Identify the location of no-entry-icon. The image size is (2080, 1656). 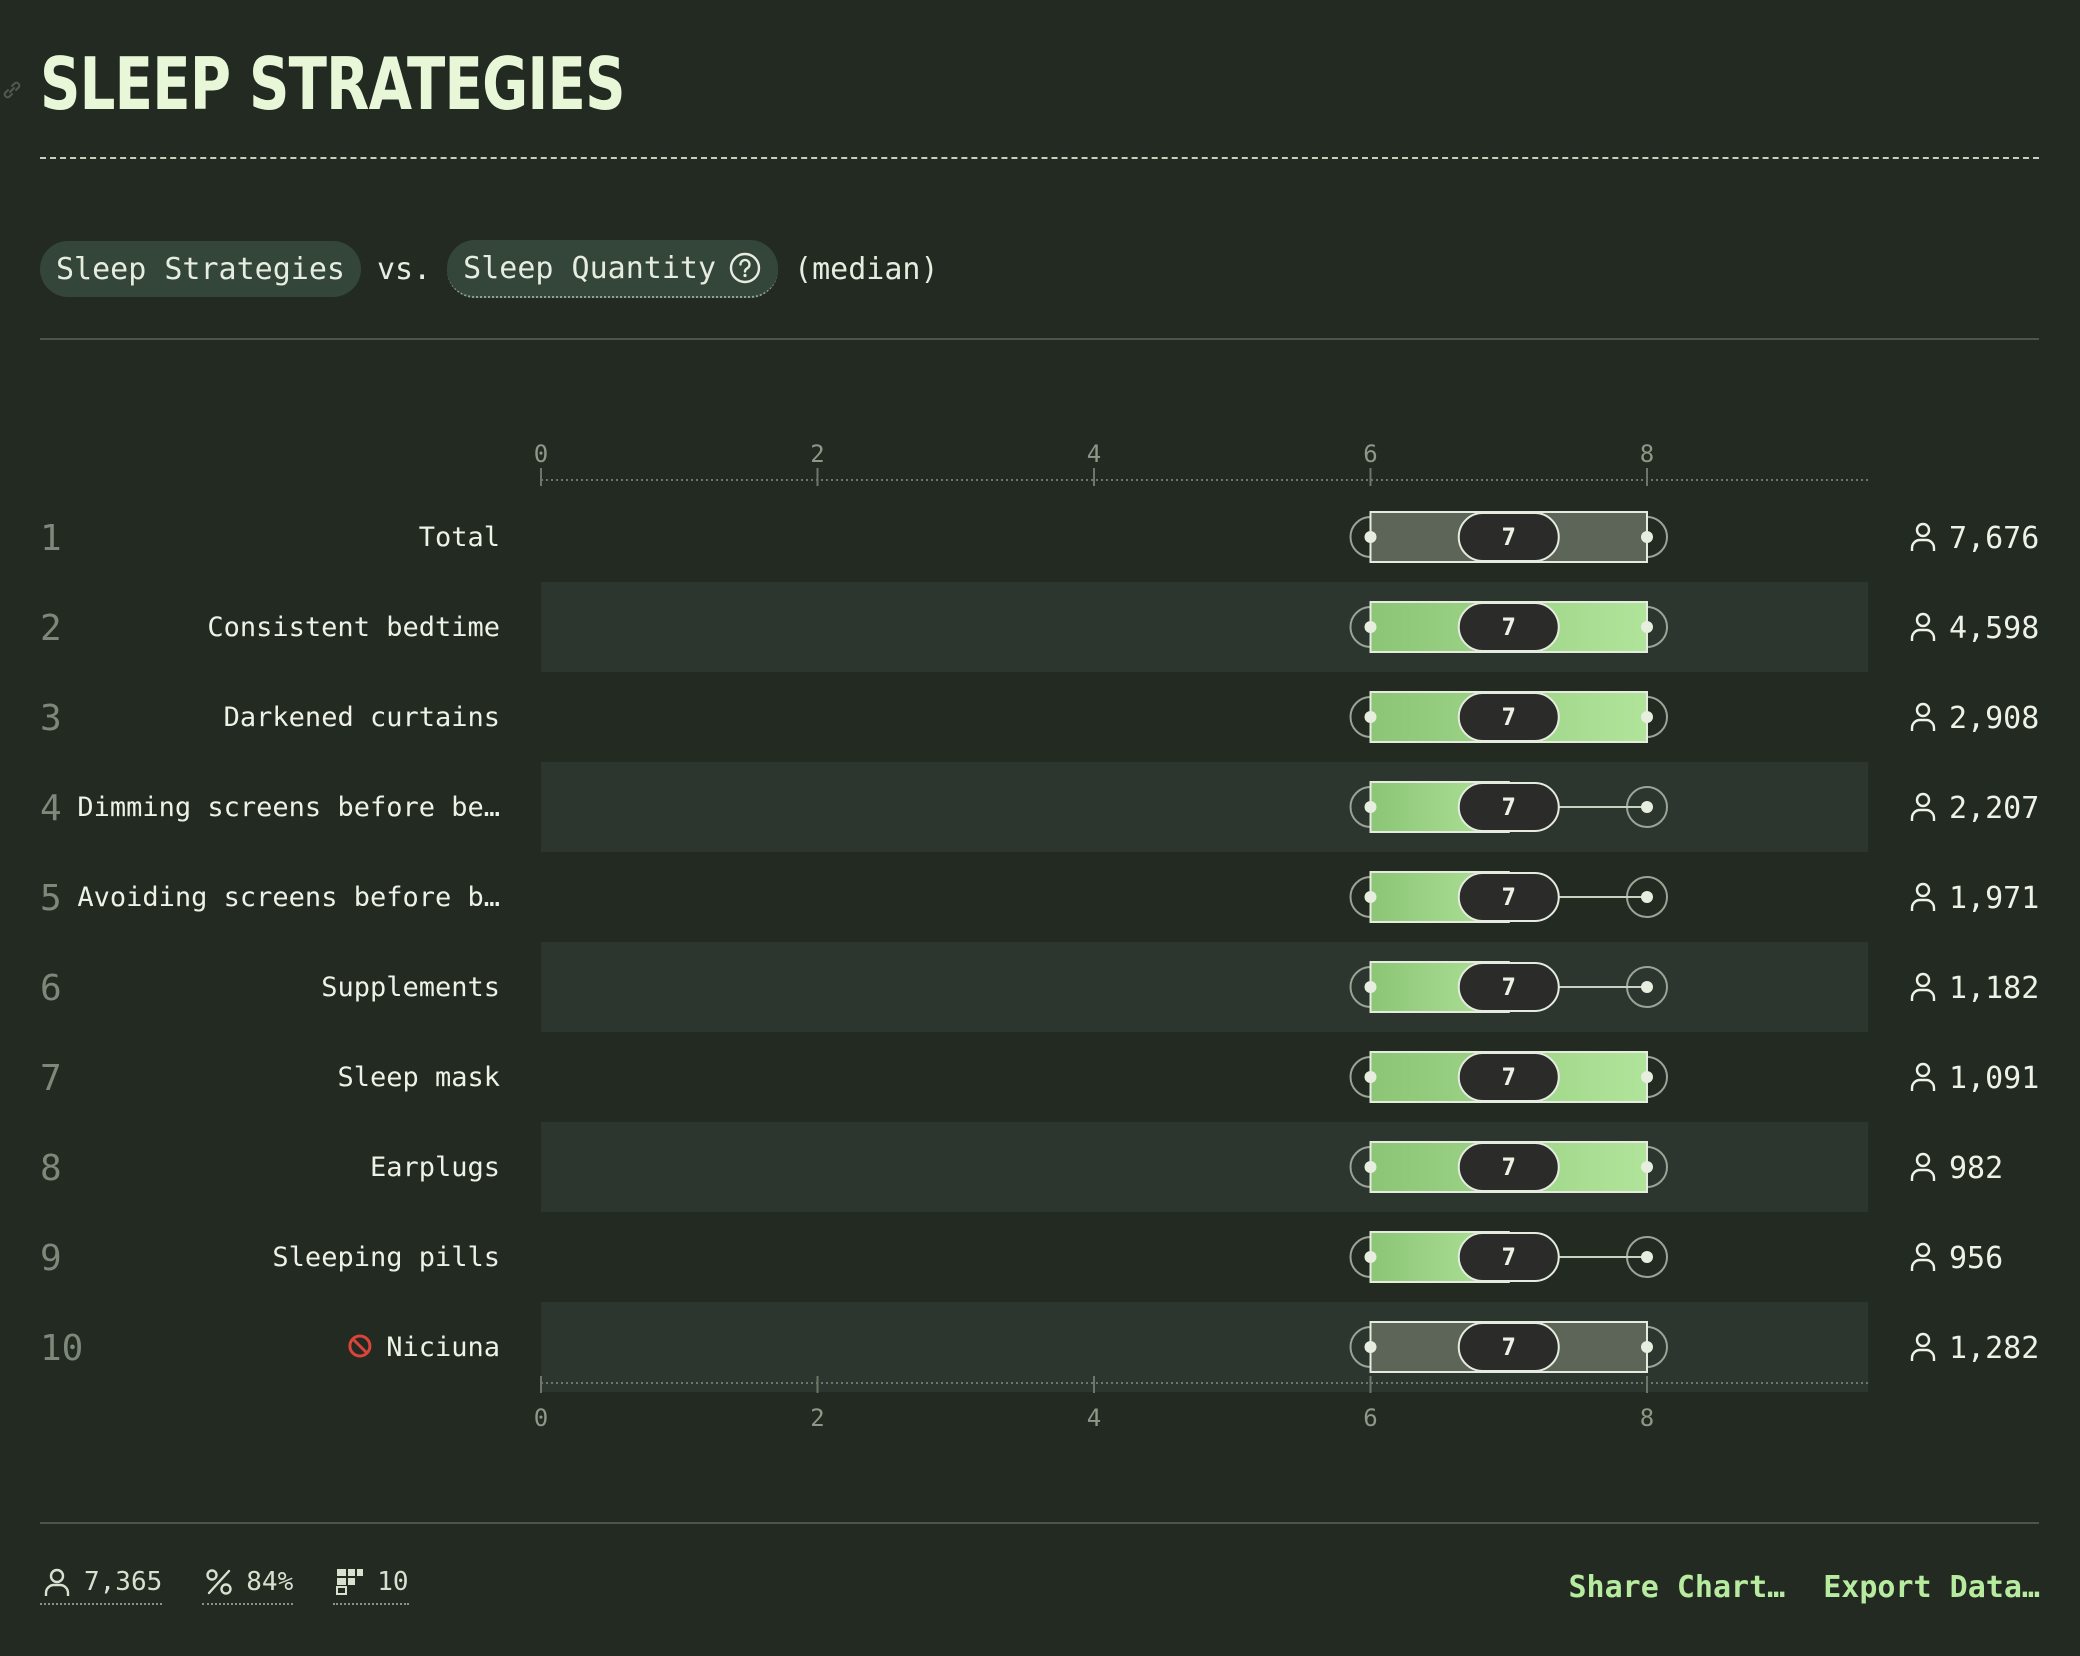
(360, 1346).